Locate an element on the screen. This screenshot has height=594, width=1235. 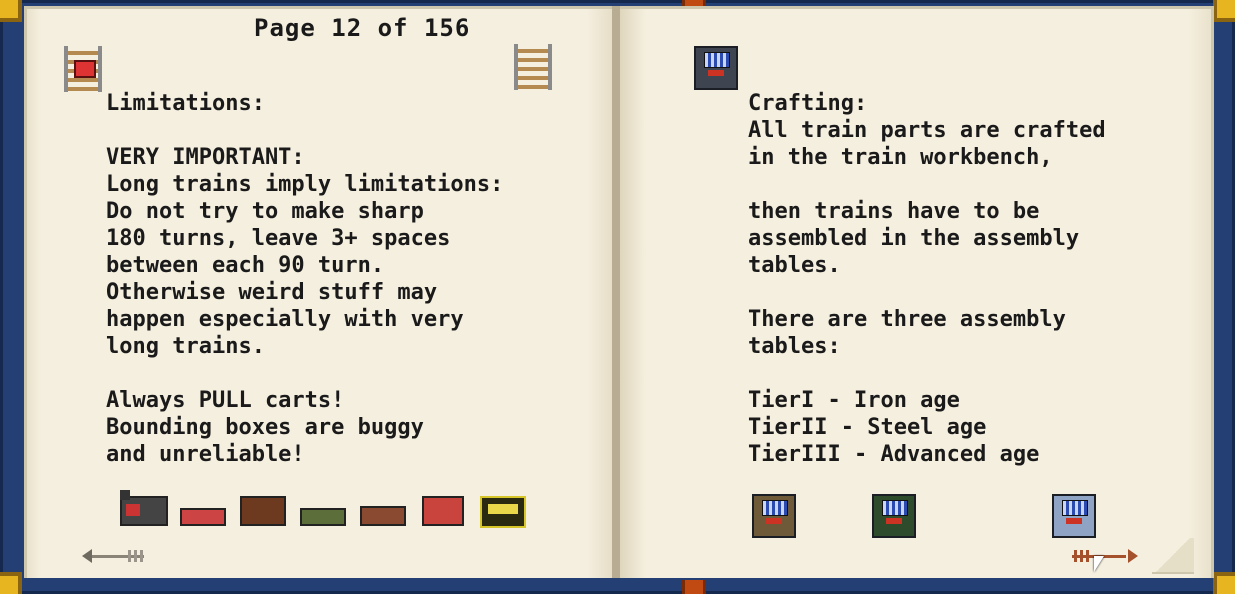
page-number: Page 12 of 156 is located at coordinates (362, 28).